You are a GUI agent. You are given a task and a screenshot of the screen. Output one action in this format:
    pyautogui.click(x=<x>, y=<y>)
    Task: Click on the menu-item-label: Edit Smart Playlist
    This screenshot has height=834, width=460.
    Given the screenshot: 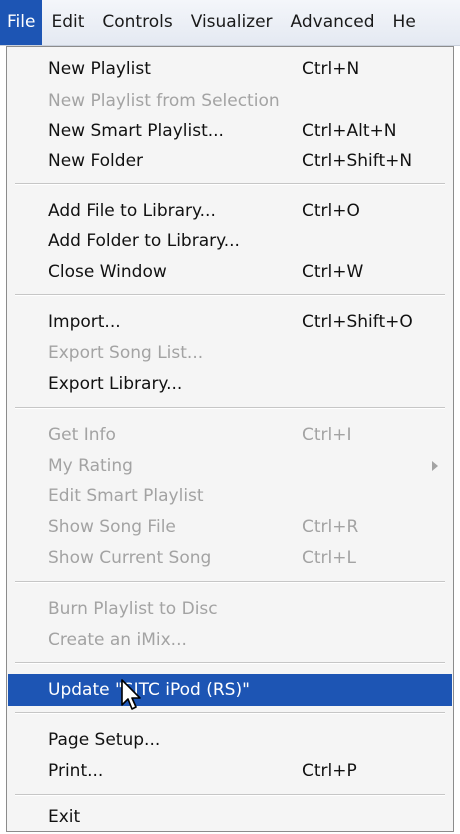 What is the action you would take?
    pyautogui.click(x=126, y=496)
    